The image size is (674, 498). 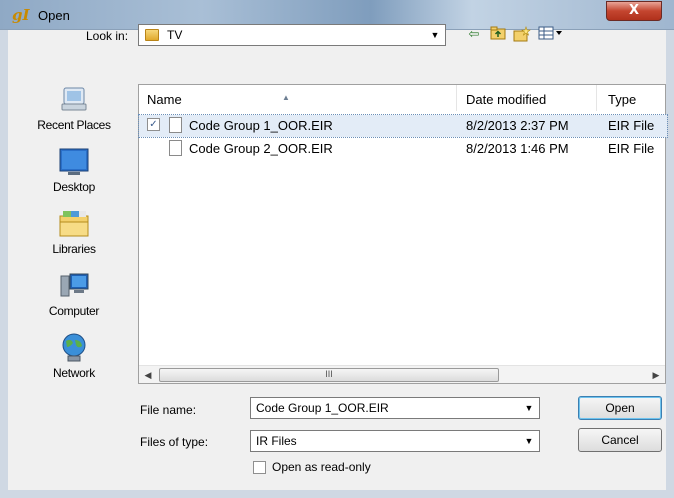 I want to click on computer-icon, so click(x=74, y=285).